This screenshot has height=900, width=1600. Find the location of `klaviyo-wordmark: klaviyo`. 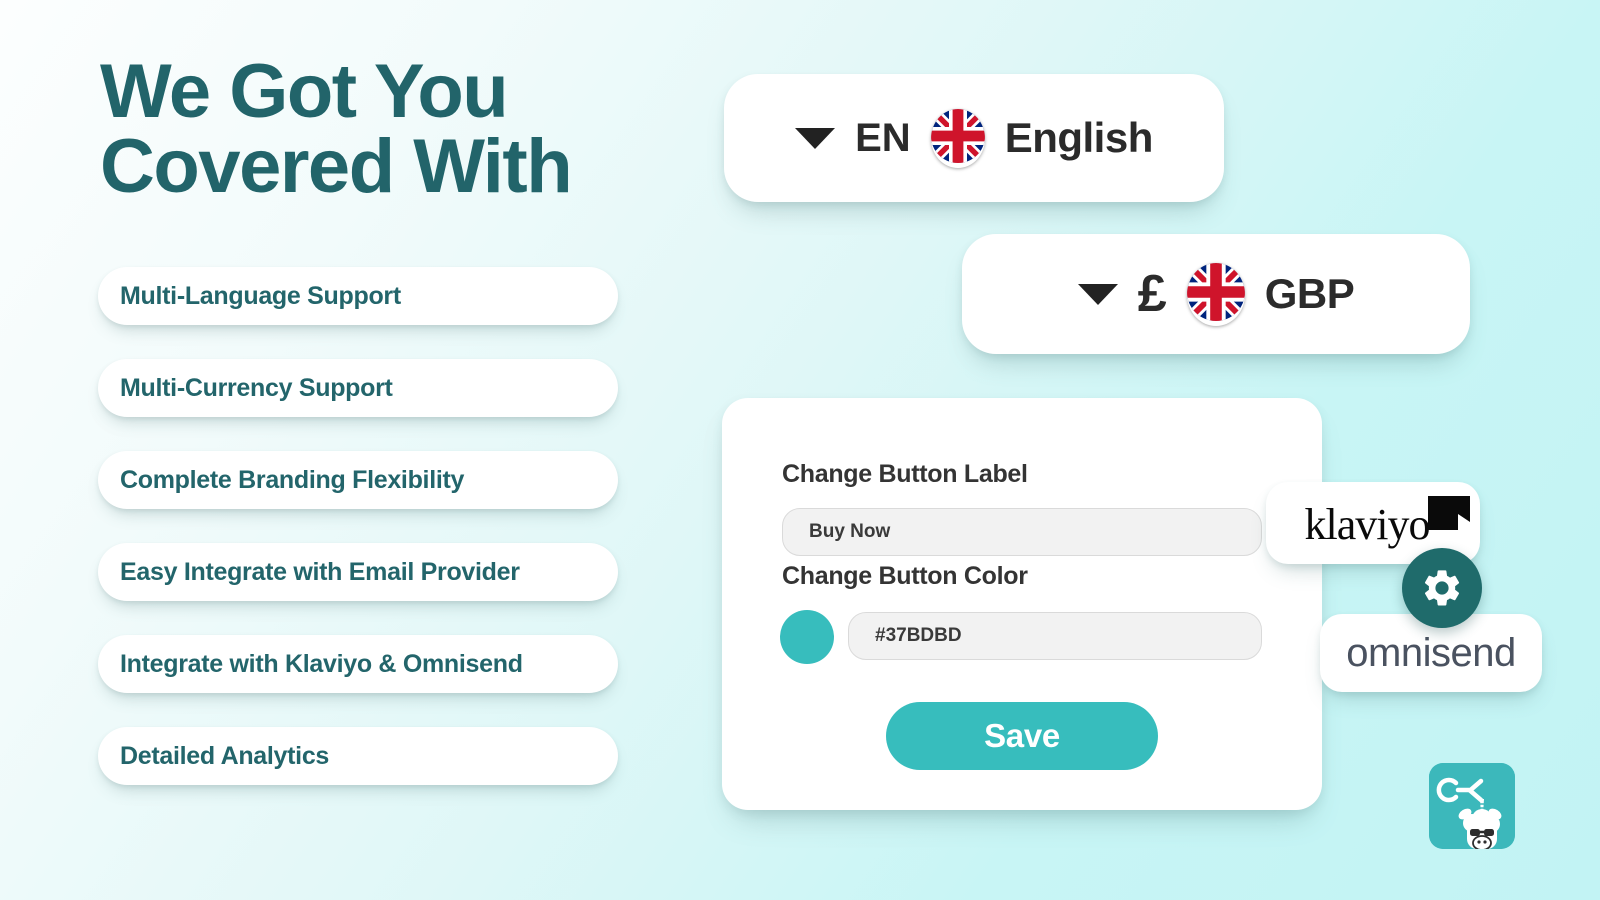

klaviyo-wordmark: klaviyo is located at coordinates (1367, 524).